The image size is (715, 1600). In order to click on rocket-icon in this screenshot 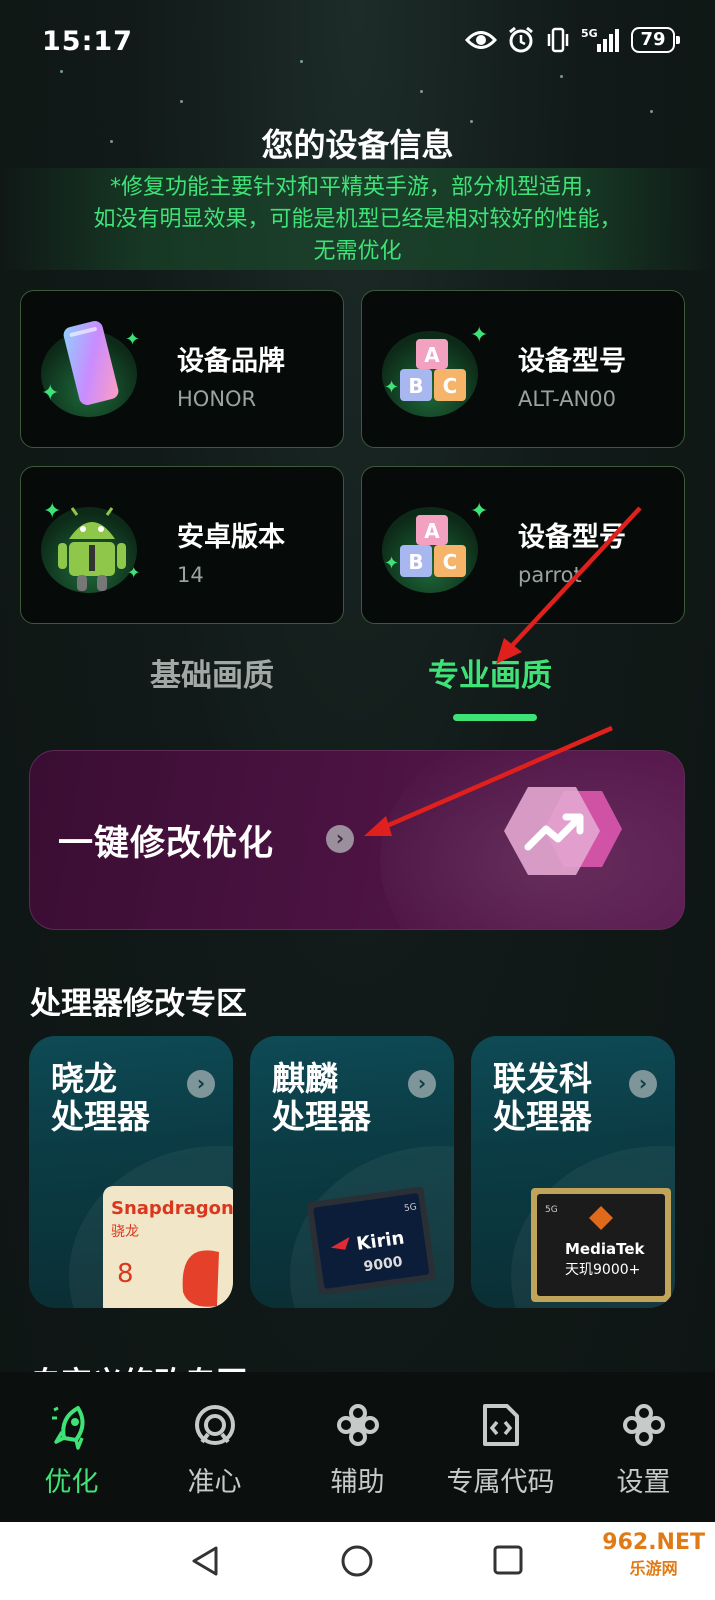, I will do `click(67, 1428)`.